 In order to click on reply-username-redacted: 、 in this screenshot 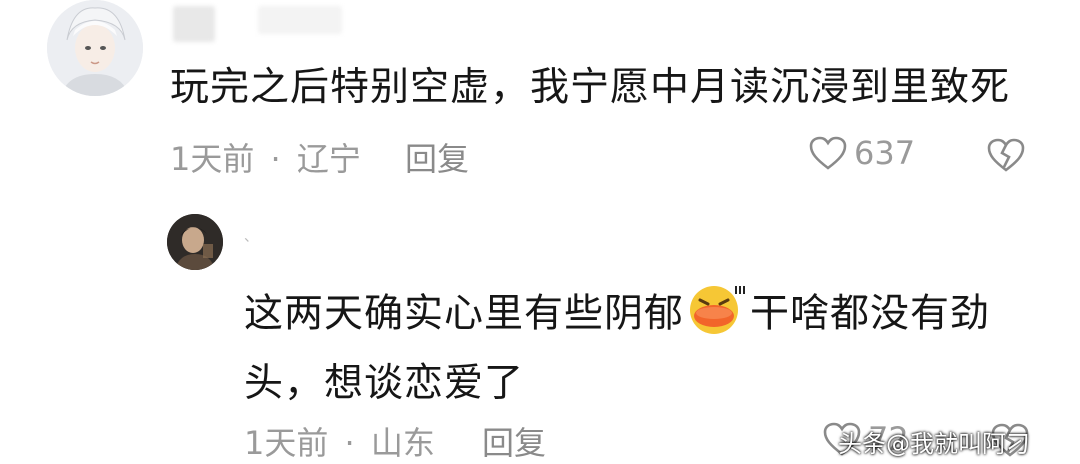, I will do `click(251, 235)`.